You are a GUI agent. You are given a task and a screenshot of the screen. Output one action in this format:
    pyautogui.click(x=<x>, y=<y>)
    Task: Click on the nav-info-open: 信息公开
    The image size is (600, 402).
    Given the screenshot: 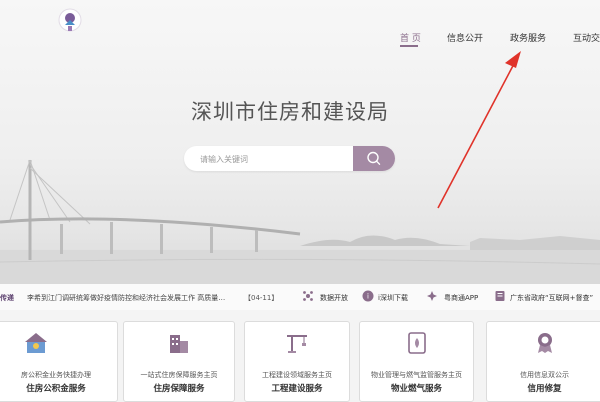 What is the action you would take?
    pyautogui.click(x=465, y=37)
    